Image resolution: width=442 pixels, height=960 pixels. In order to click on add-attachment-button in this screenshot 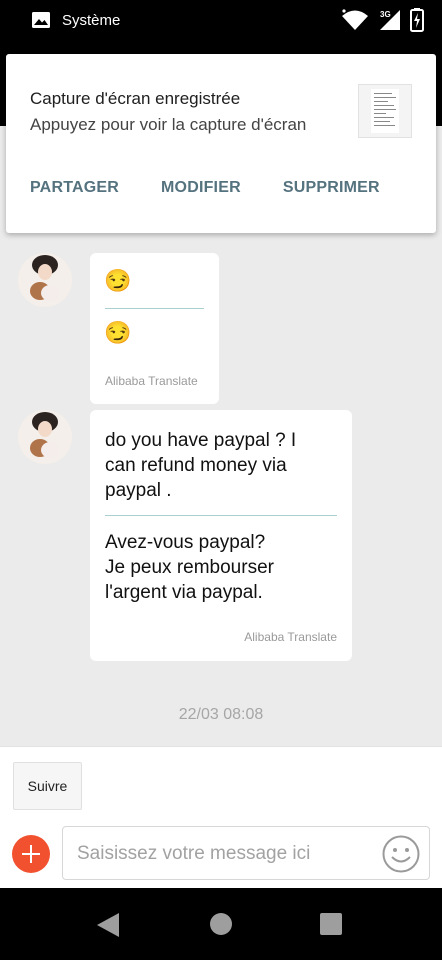, I will do `click(31, 854)`.